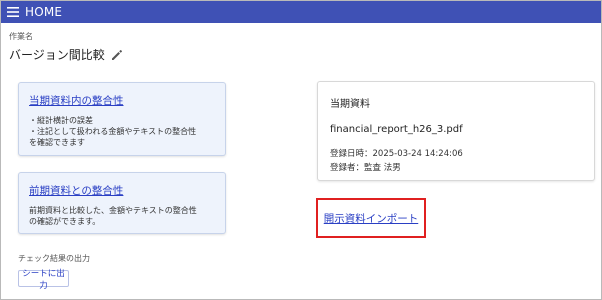  I want to click on pencil-icon, so click(117, 55).